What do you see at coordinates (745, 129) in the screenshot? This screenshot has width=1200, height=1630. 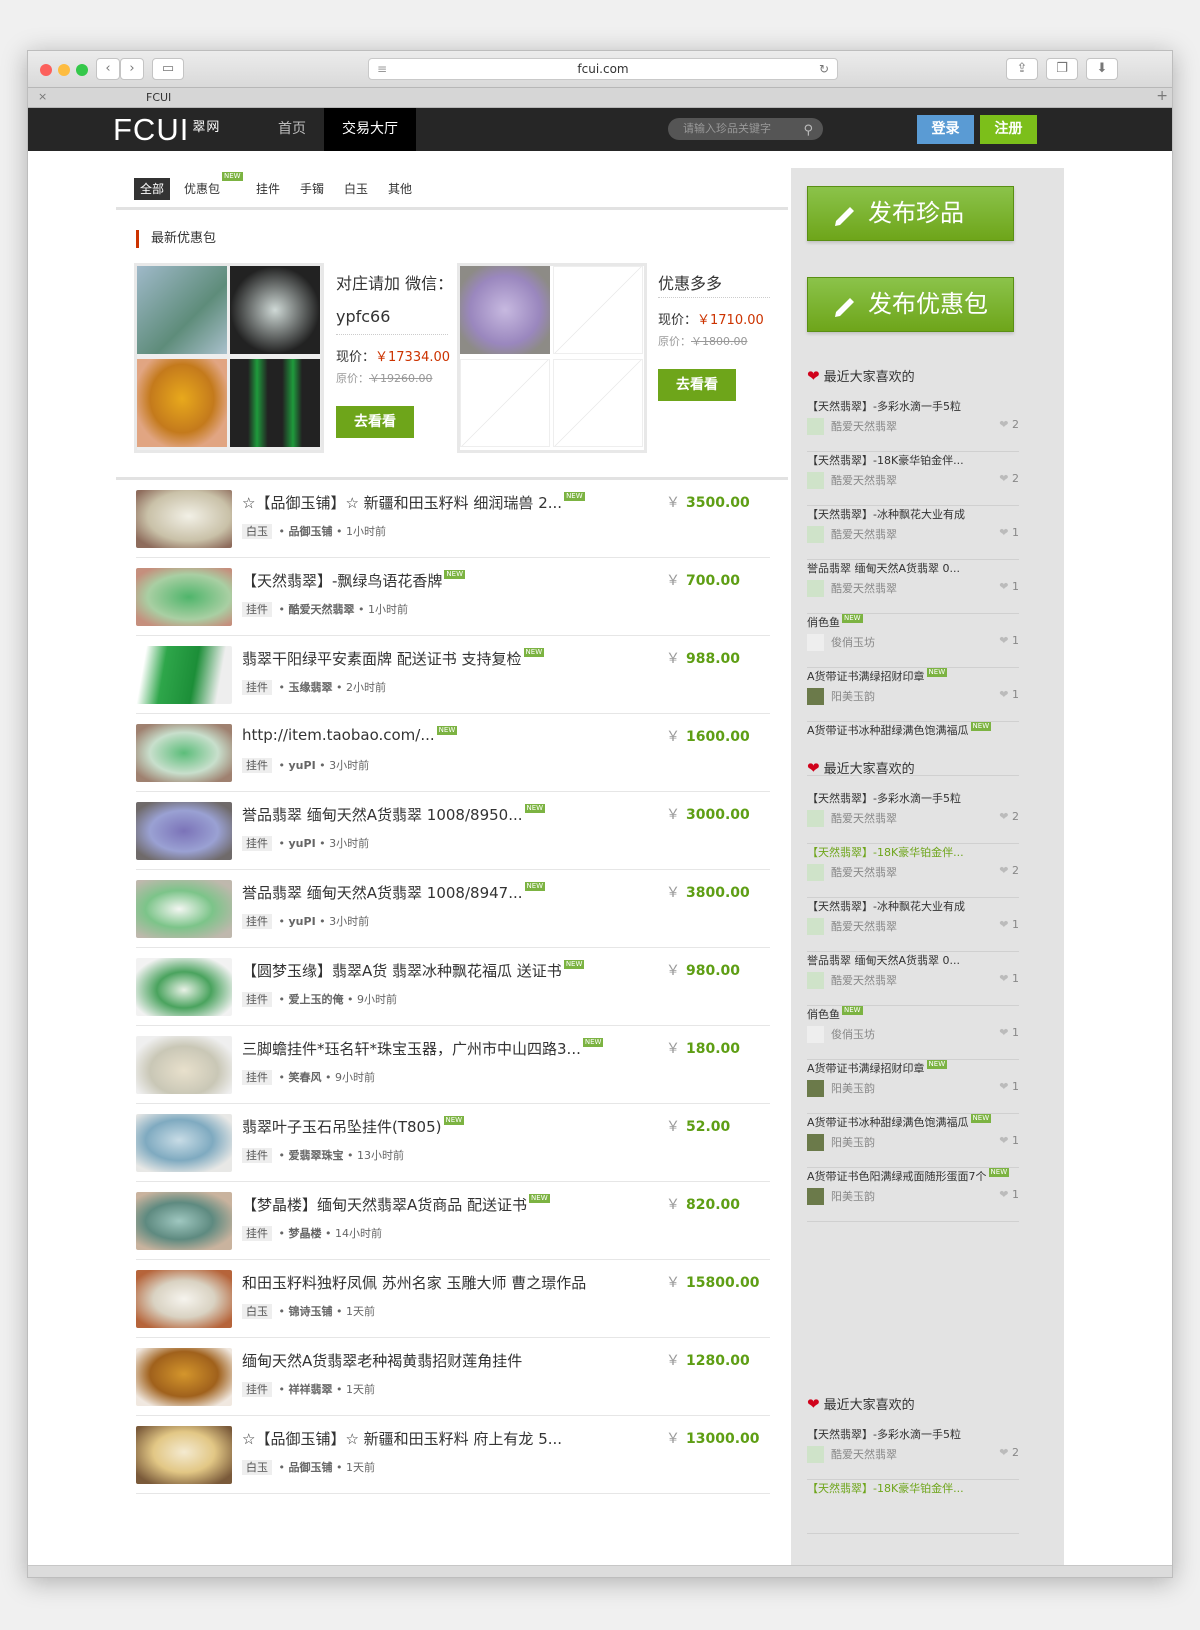 I see `search-input: 请输入珍品关键字 ⚲` at bounding box center [745, 129].